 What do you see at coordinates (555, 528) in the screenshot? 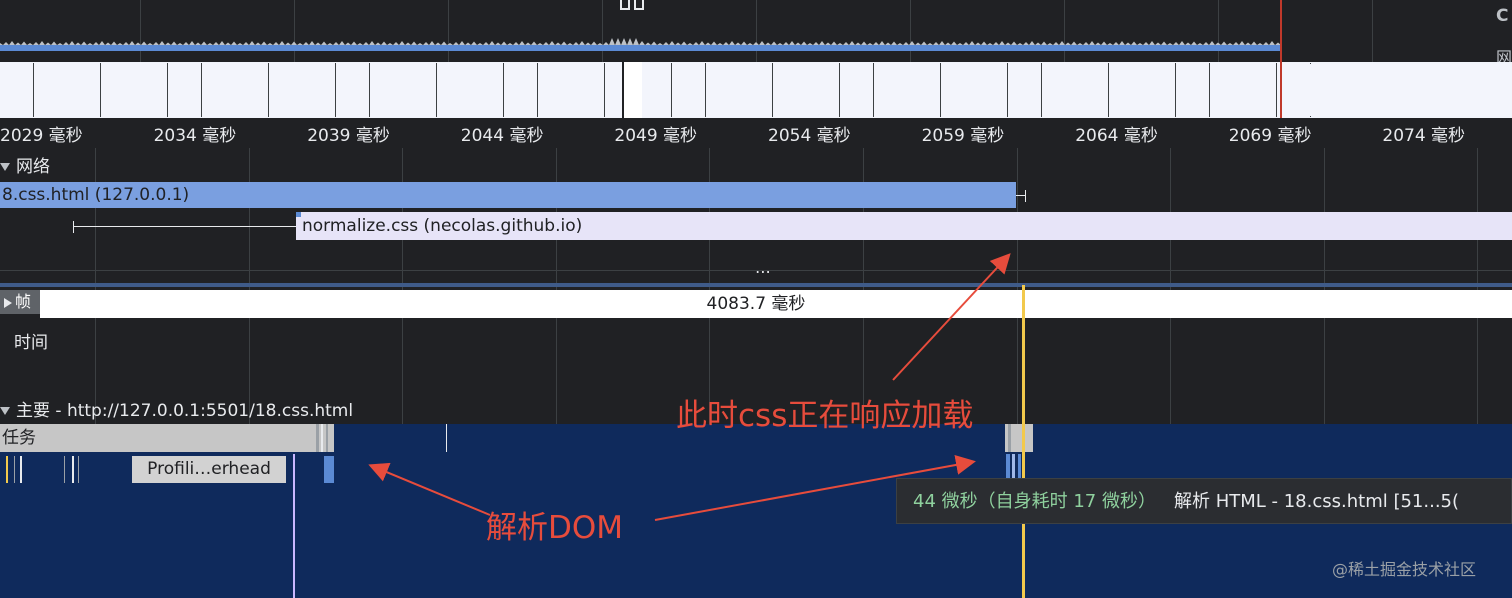
I see `annotation-parse-dom: 解析DOM` at bounding box center [555, 528].